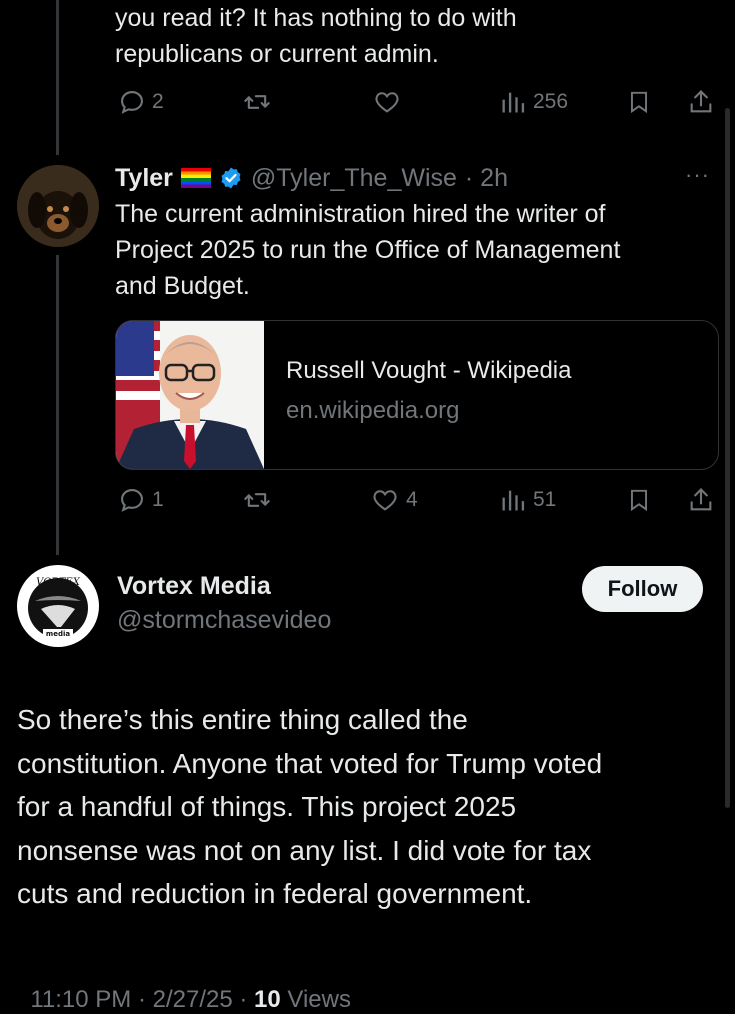  Describe the element at coordinates (316, 18) in the screenshot. I see `prev-tweet-text-line-1: you read it? It has nothing to do with` at that location.